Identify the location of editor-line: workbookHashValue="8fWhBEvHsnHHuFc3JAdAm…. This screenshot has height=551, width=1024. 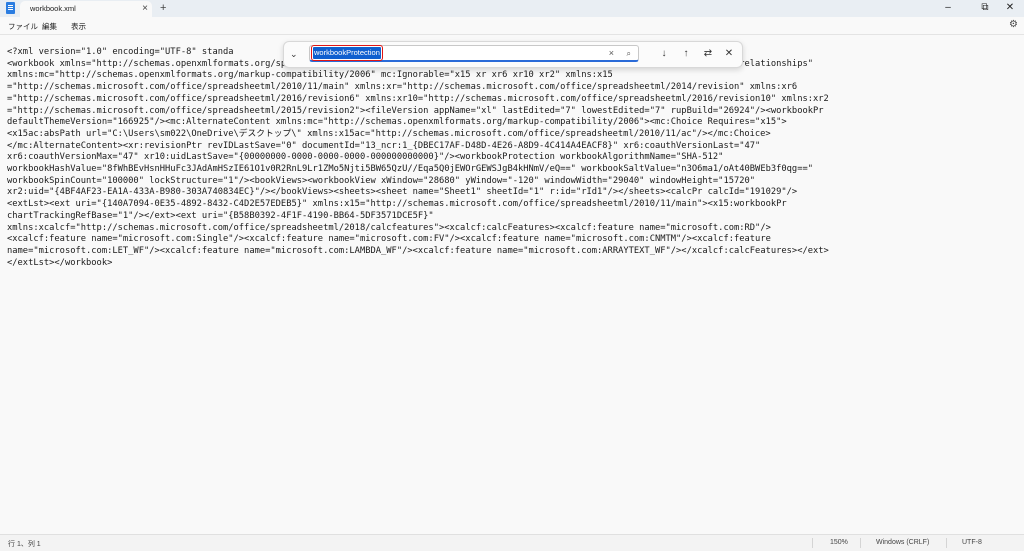
(410, 169).